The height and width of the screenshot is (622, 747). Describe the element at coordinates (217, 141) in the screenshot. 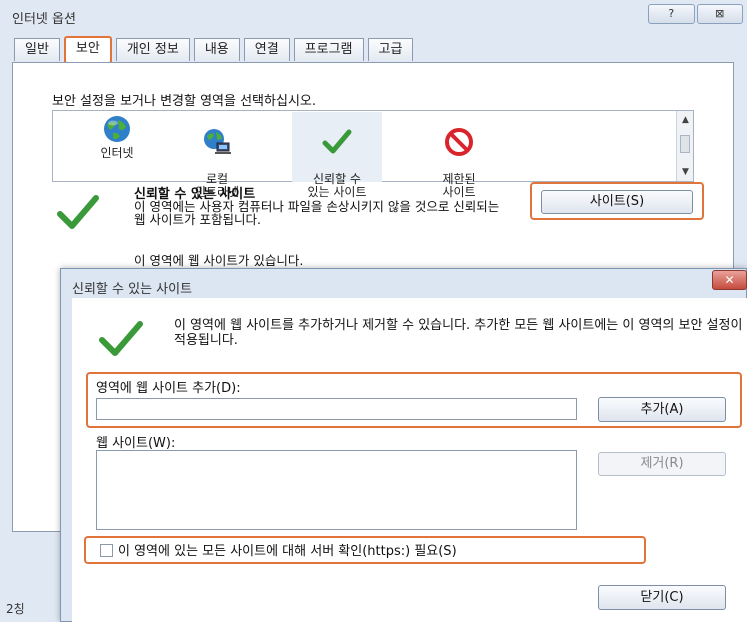

I see `intranet-icon` at that location.